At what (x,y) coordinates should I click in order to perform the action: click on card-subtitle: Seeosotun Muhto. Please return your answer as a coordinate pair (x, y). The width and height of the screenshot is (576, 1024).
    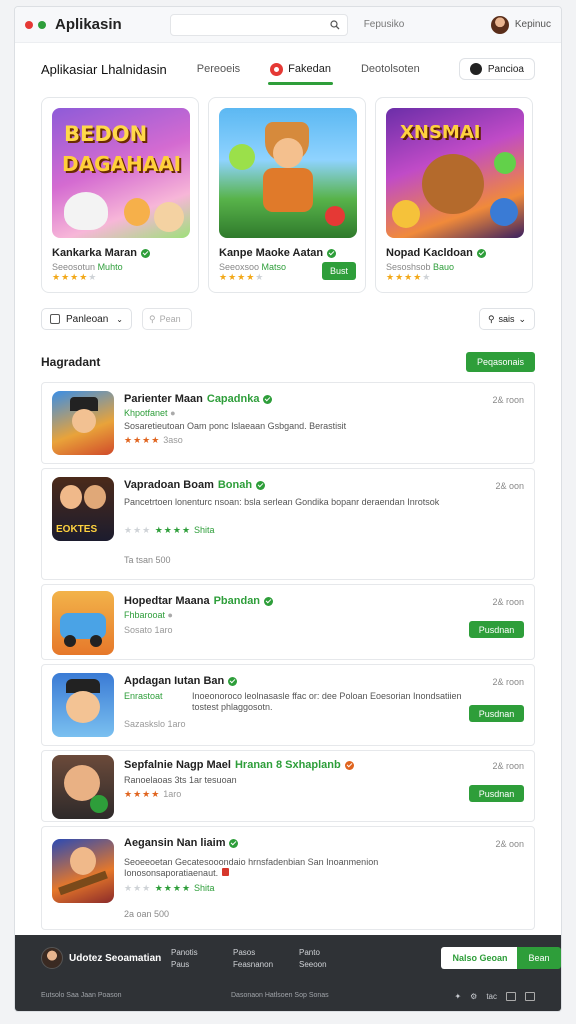
    Looking at the image, I should click on (120, 267).